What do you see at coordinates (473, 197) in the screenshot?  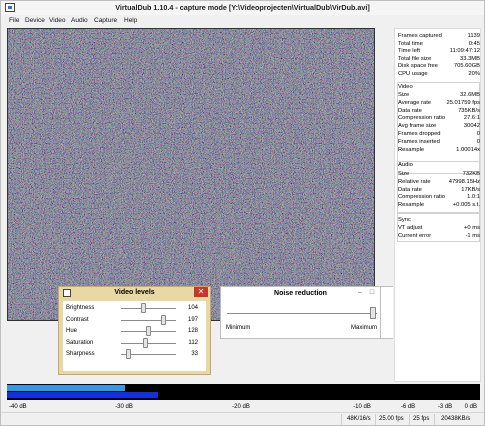 I see `stat-value: 1.0:1` at bounding box center [473, 197].